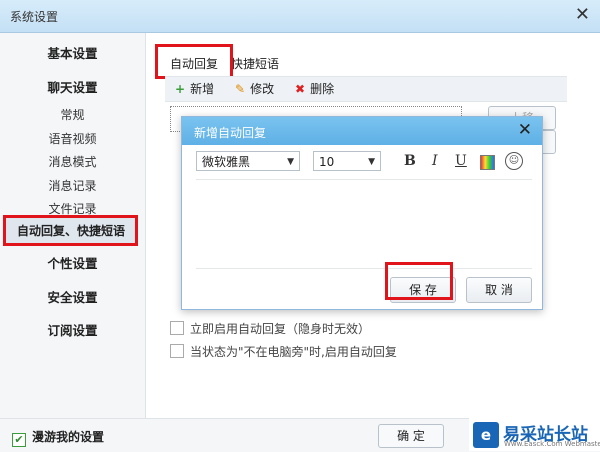 The height and width of the screenshot is (452, 600). What do you see at coordinates (487, 162) in the screenshot?
I see `text-color-icon` at bounding box center [487, 162].